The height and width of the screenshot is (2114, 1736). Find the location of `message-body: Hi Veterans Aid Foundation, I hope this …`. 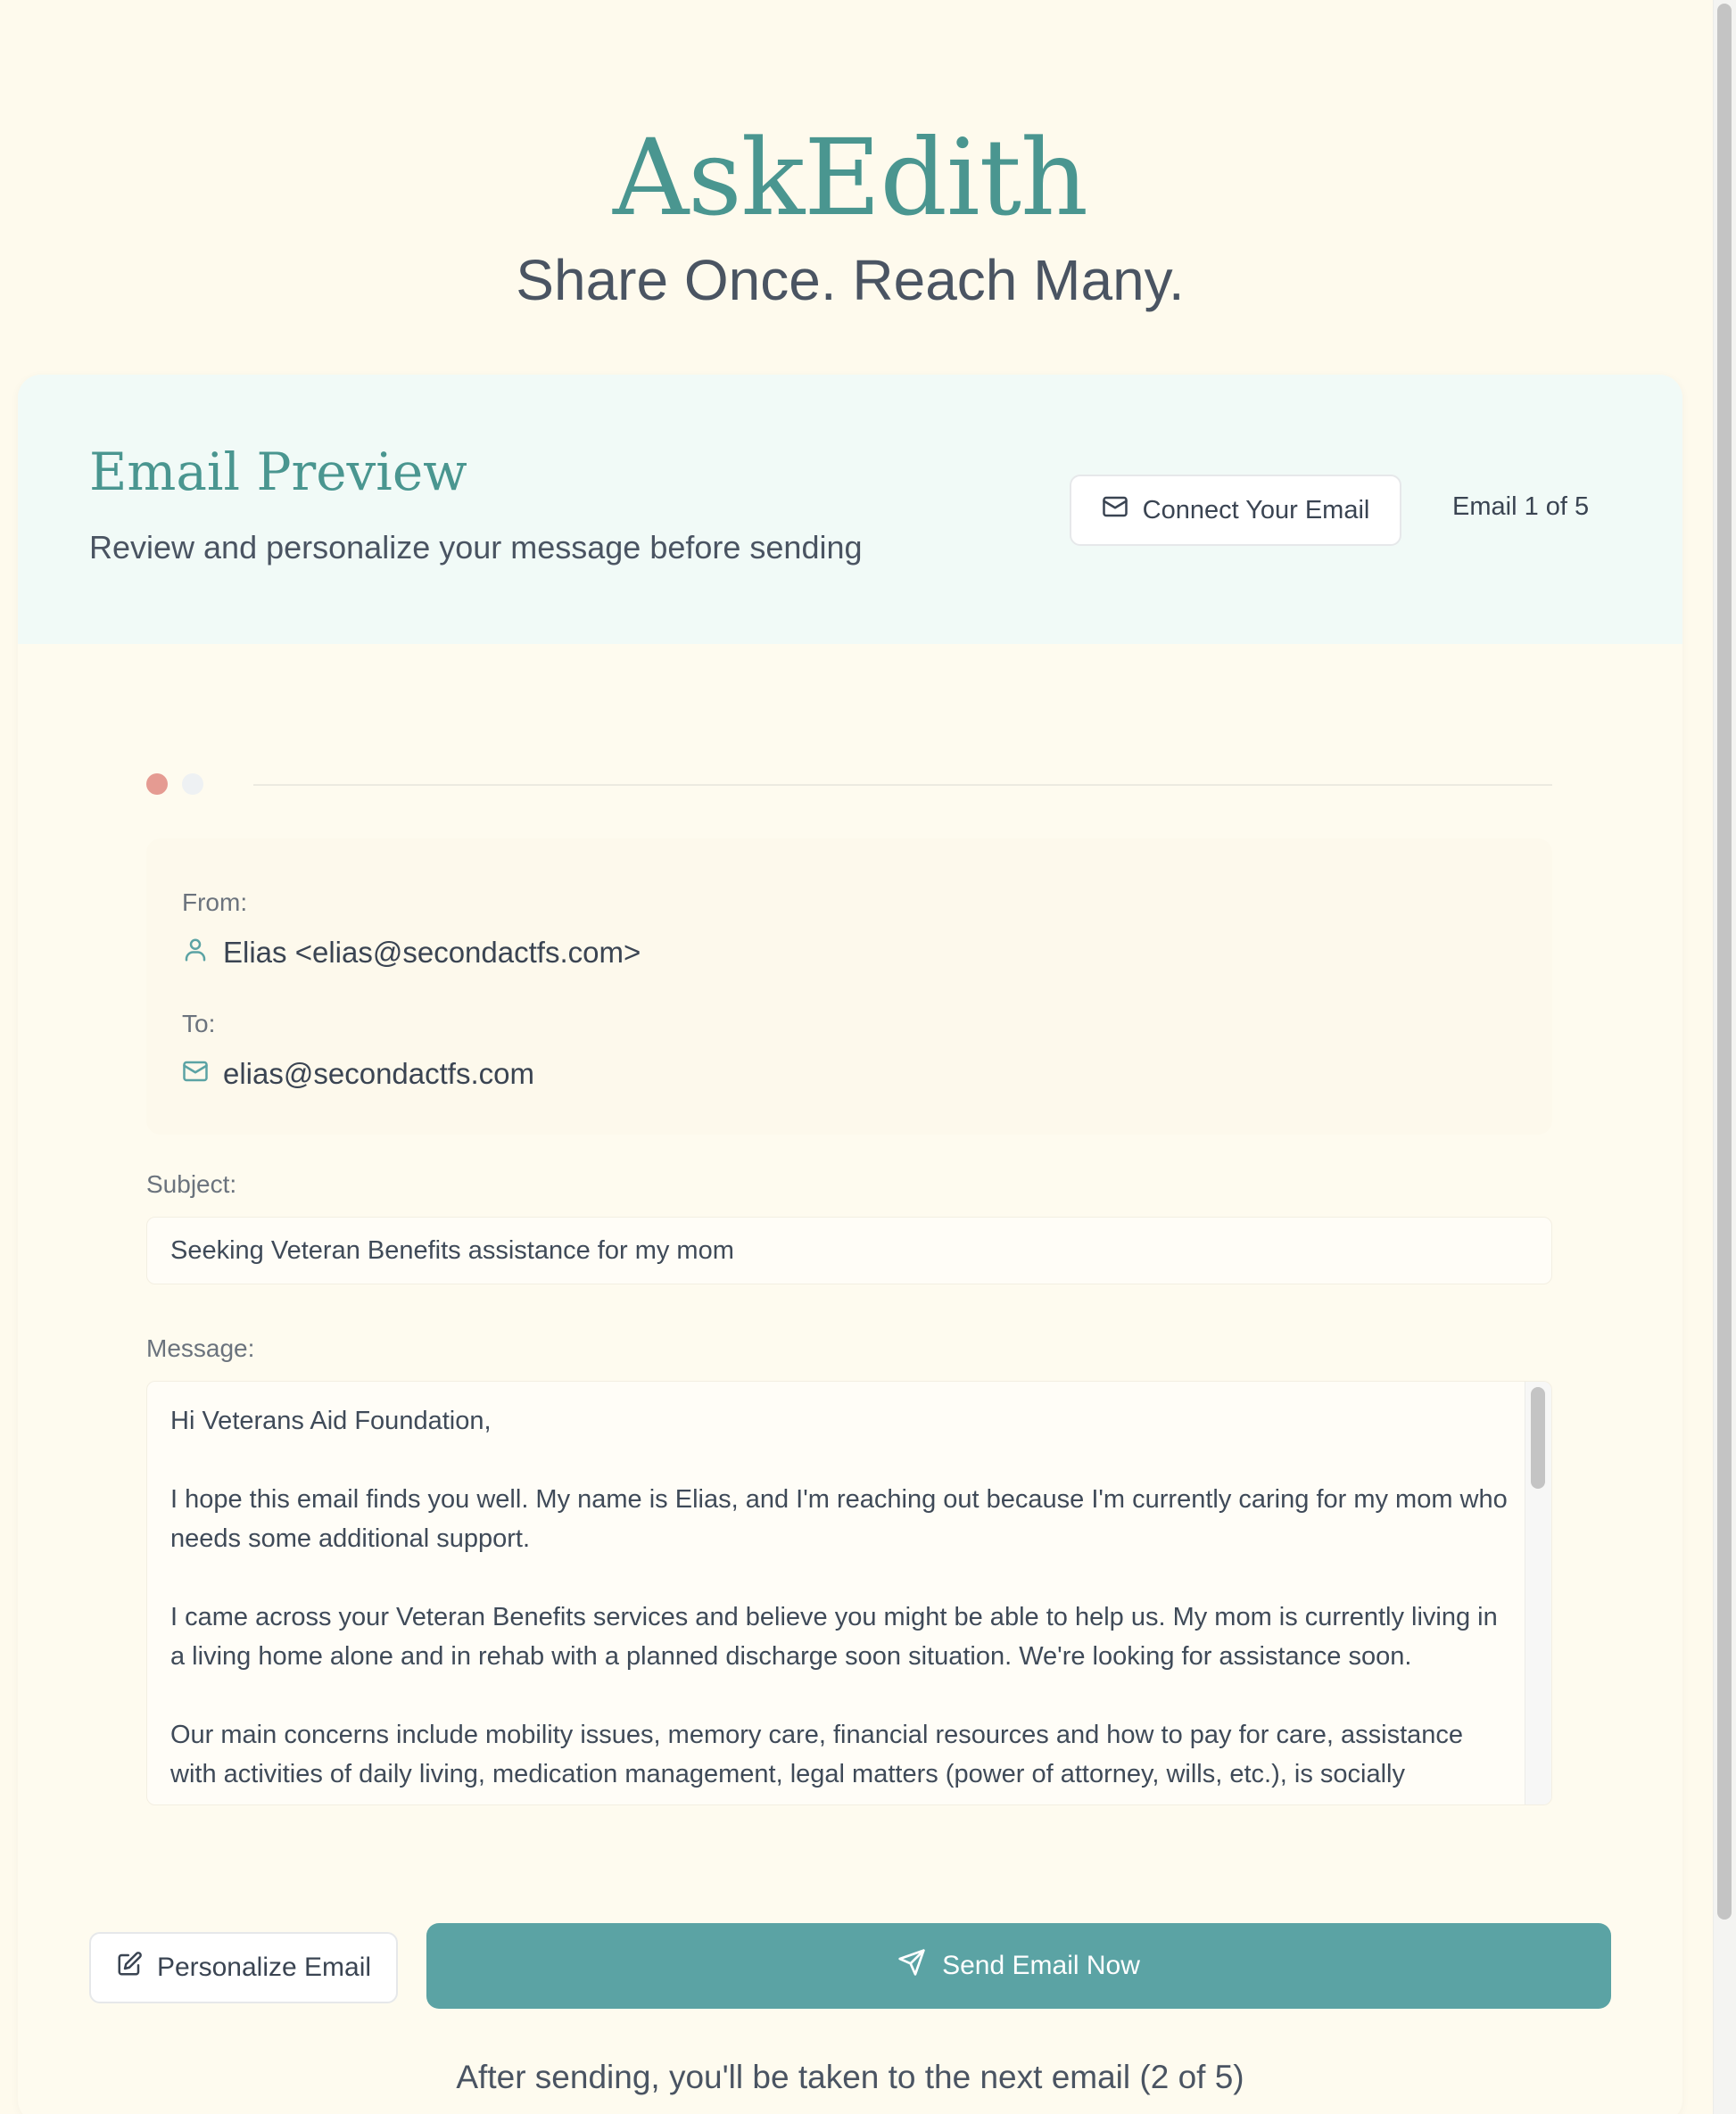

message-body: Hi Veterans Aid Foundation, I hope this … is located at coordinates (839, 1598).